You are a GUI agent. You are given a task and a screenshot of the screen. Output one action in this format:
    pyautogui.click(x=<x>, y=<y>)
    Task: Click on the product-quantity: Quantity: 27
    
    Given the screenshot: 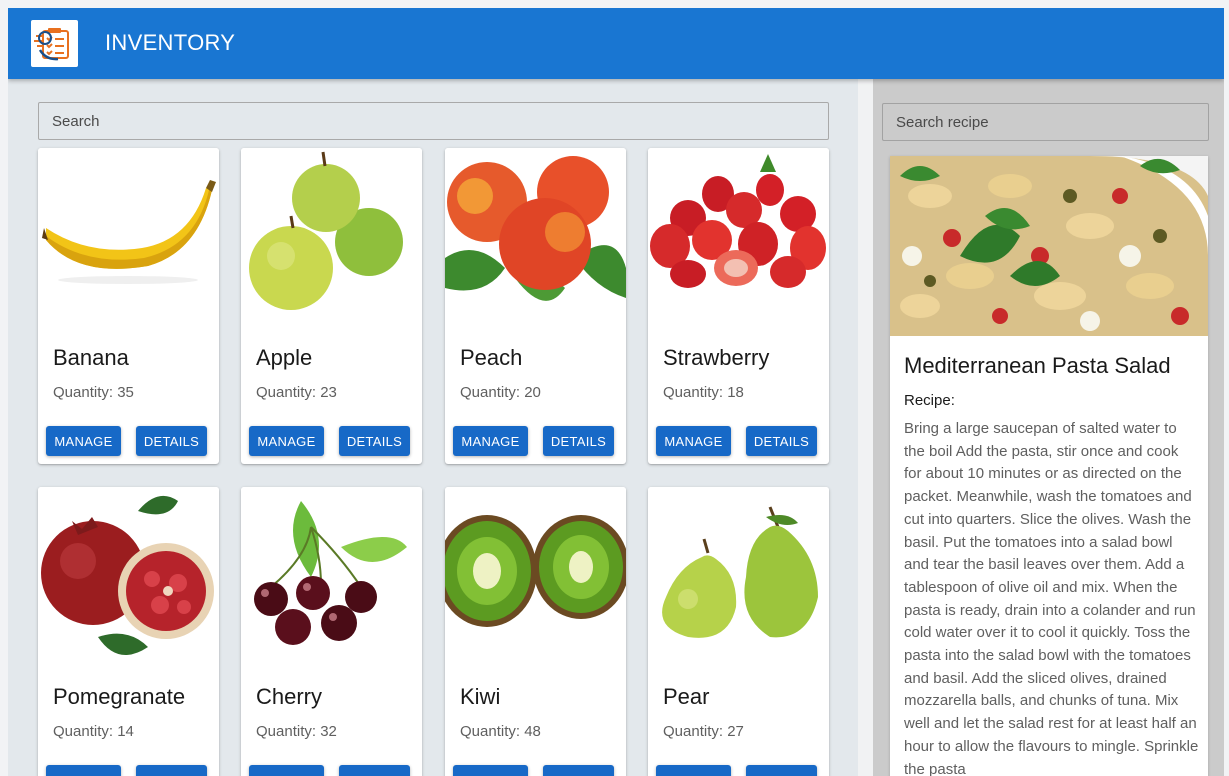 What is the action you would take?
    pyautogui.click(x=703, y=731)
    